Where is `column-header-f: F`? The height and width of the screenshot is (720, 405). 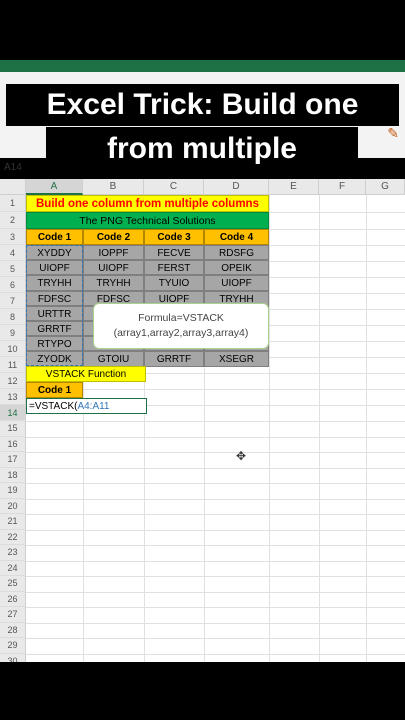 column-header-f: F is located at coordinates (342, 187).